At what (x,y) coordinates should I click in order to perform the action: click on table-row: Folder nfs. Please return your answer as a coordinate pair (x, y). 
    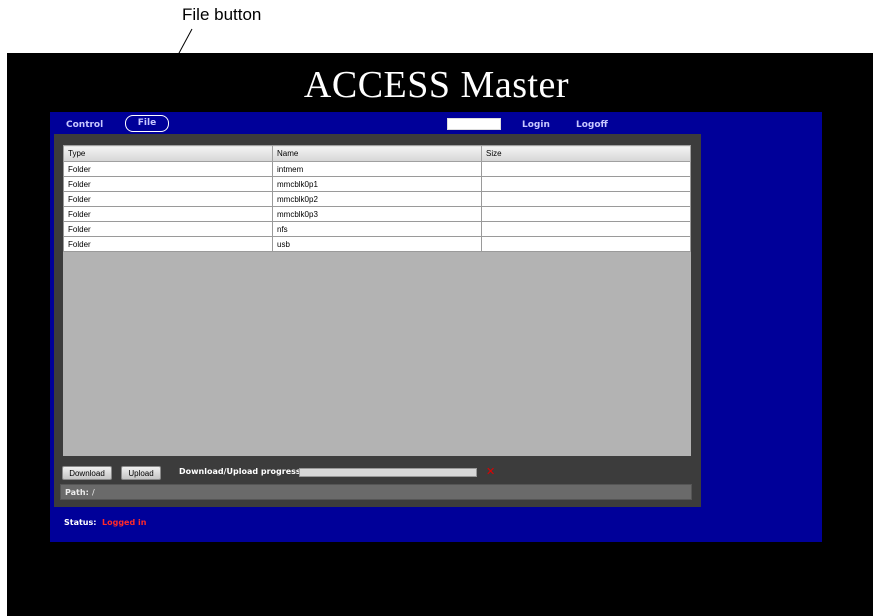
    Looking at the image, I should click on (377, 229).